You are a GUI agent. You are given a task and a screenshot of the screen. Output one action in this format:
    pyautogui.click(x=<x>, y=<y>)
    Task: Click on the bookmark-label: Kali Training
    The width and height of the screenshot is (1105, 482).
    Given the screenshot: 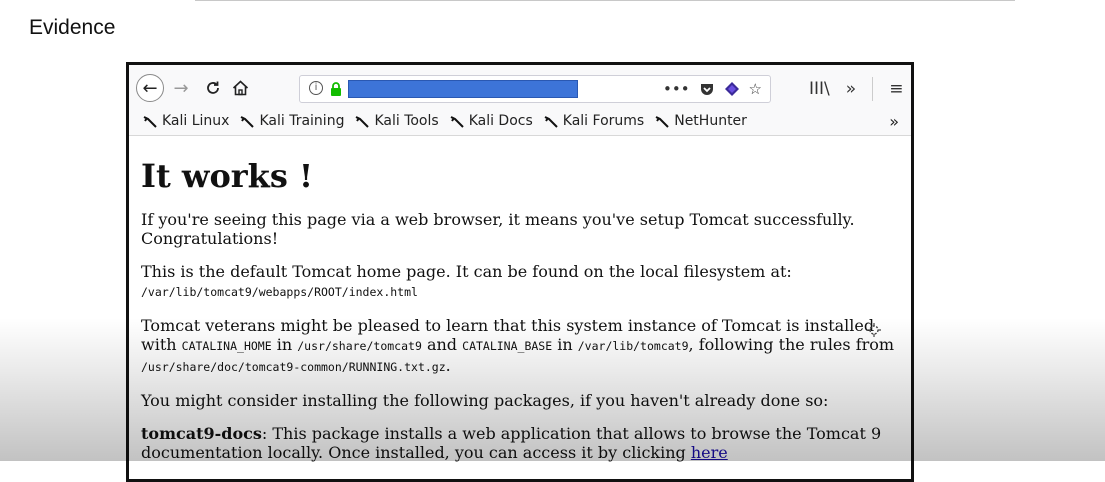 What is the action you would take?
    pyautogui.click(x=302, y=121)
    